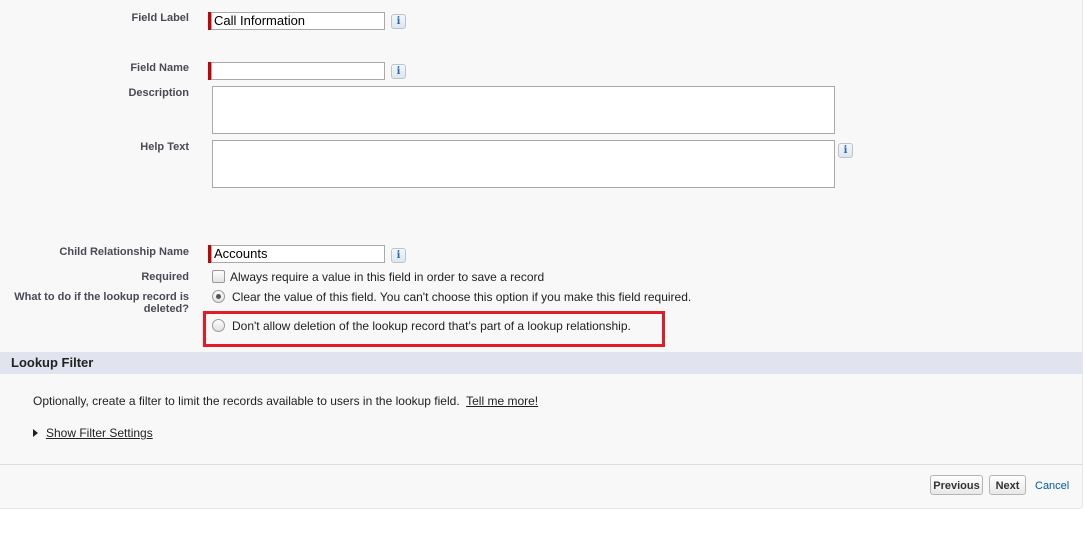 Image resolution: width=1085 pixels, height=537 pixels. I want to click on cancel-link: Cancel, so click(1052, 486).